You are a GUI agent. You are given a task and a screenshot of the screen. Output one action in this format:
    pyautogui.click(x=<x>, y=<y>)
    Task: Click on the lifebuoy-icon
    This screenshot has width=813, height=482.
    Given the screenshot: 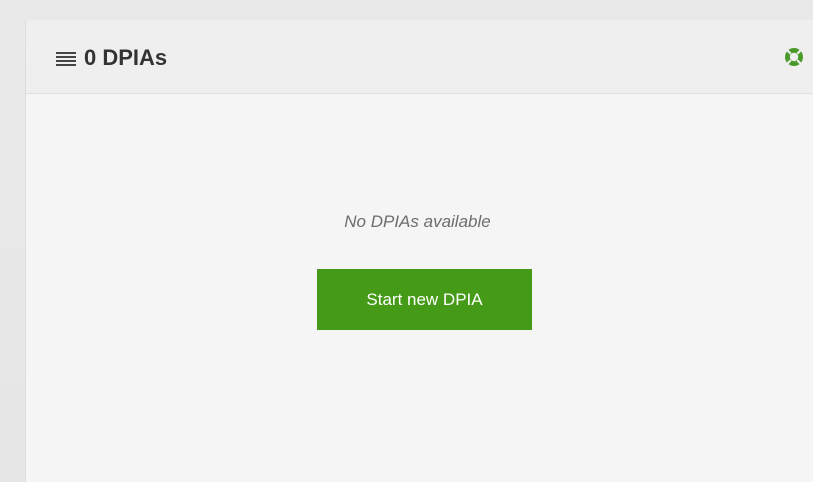 What is the action you would take?
    pyautogui.click(x=794, y=57)
    